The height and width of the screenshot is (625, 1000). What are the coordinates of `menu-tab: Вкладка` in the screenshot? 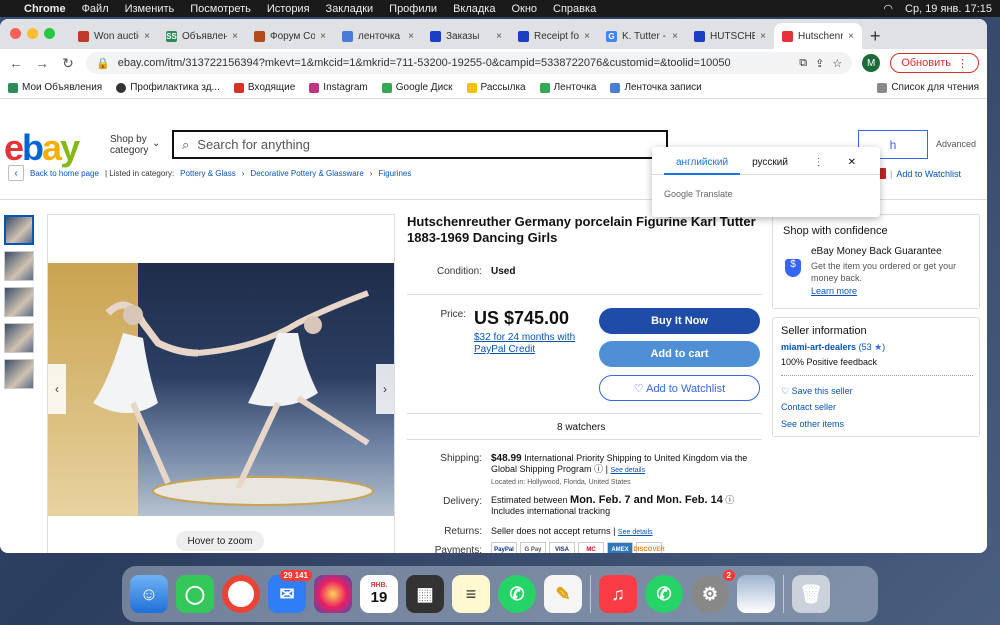 It's located at (474, 9).